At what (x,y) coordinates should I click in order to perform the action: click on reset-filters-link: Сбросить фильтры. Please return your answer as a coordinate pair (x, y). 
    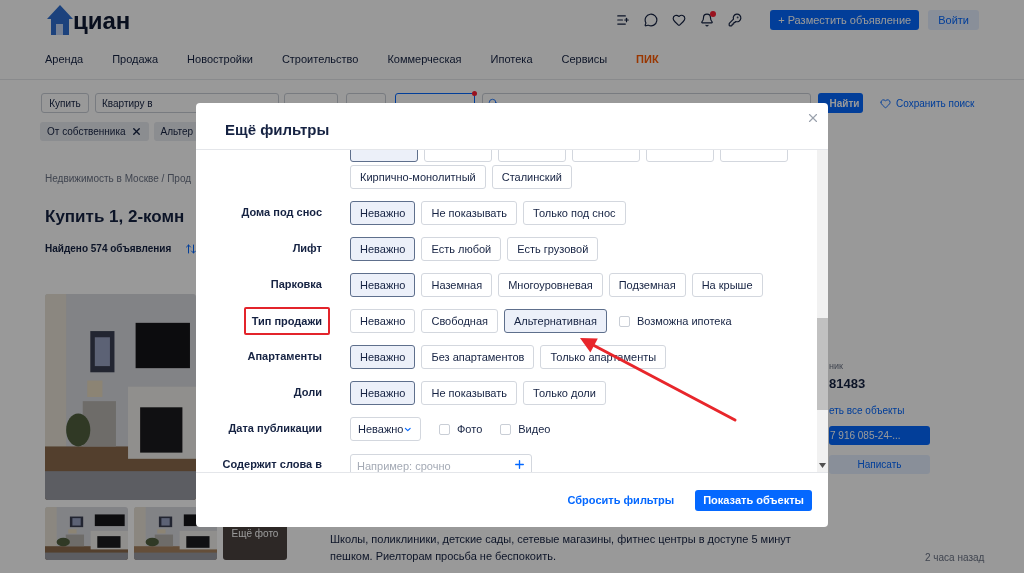
    Looking at the image, I should click on (621, 500).